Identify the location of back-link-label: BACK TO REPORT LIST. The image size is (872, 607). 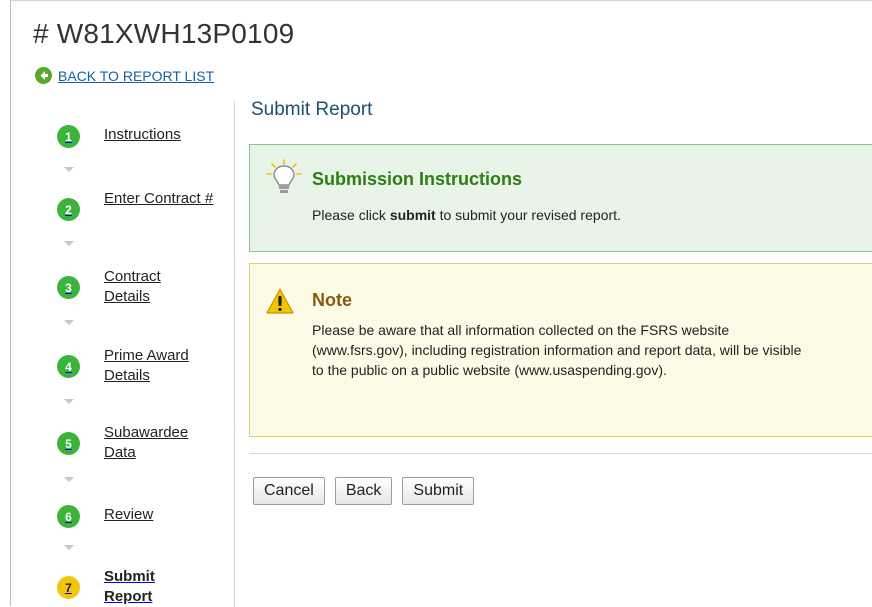
(136, 75).